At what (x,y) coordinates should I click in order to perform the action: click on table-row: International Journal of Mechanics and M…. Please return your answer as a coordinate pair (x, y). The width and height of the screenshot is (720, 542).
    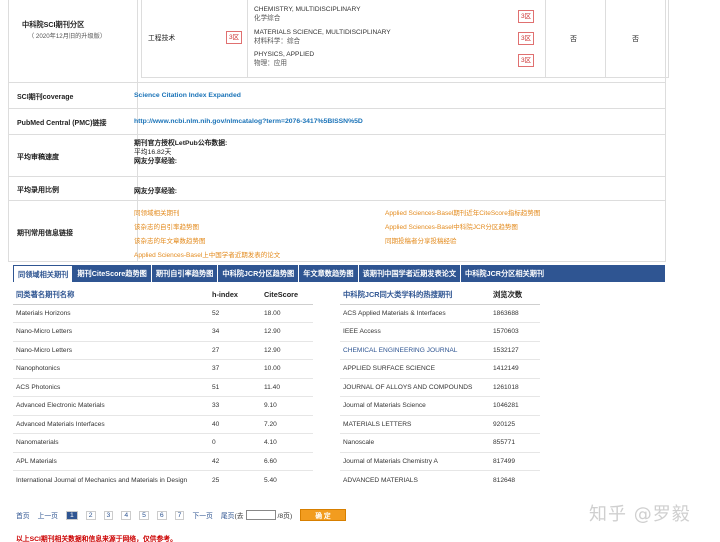
    Looking at the image, I should click on (163, 479).